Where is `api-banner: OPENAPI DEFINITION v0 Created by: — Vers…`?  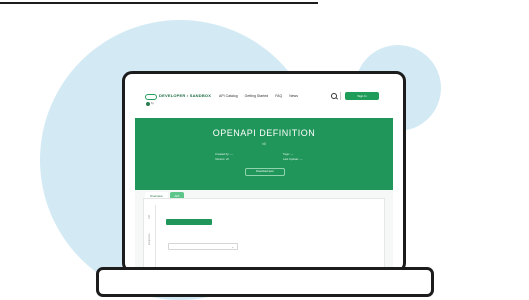 api-banner: OPENAPI DEFINITION v0 Created by: — Vers… is located at coordinates (264, 159).